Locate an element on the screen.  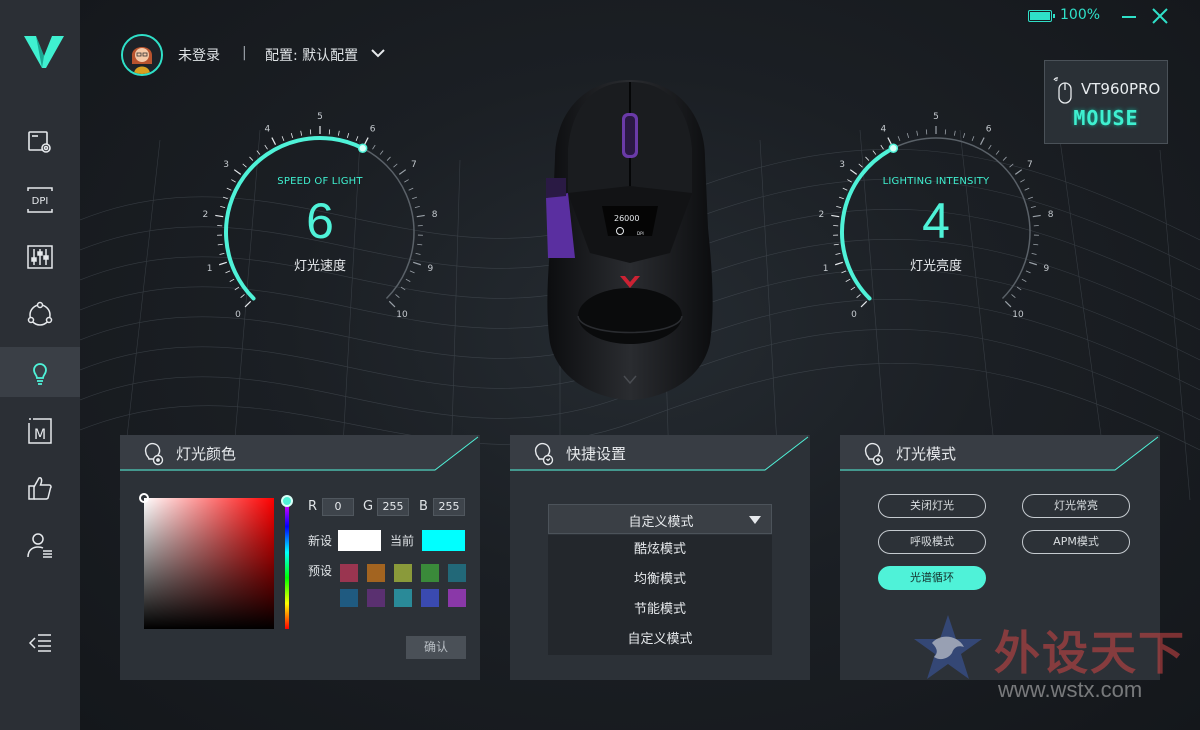
gauge-tick-label: 0 is located at coordinates (238, 315).